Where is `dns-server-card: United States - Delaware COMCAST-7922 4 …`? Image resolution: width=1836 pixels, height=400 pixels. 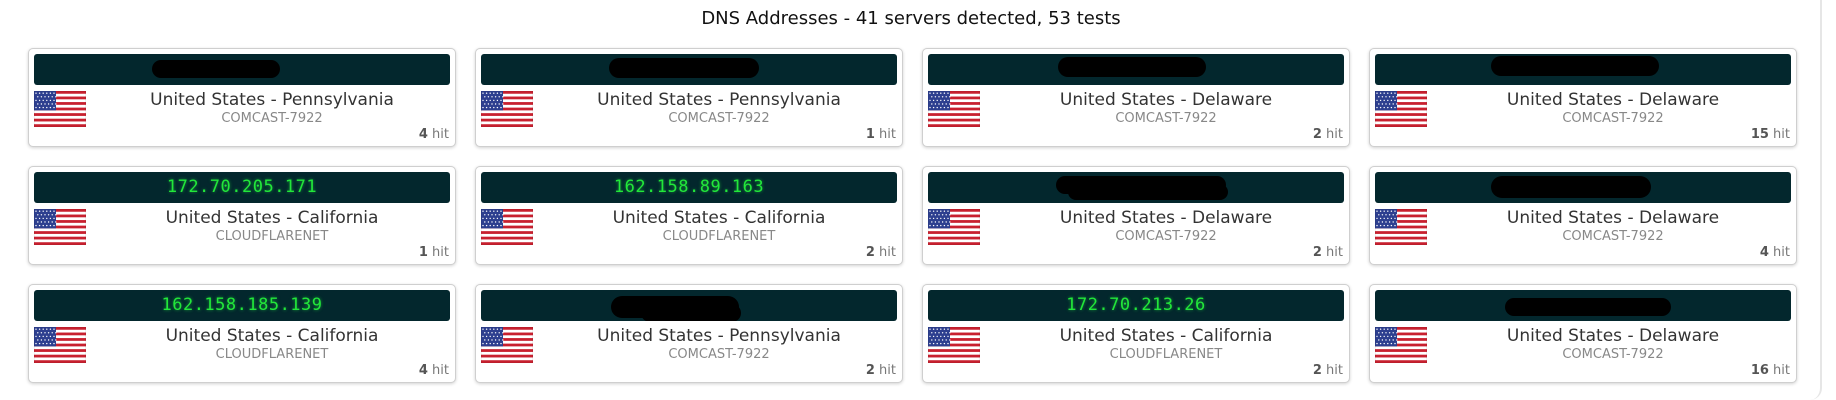
dns-server-card: United States - Delaware COMCAST-7922 4 … is located at coordinates (1583, 215).